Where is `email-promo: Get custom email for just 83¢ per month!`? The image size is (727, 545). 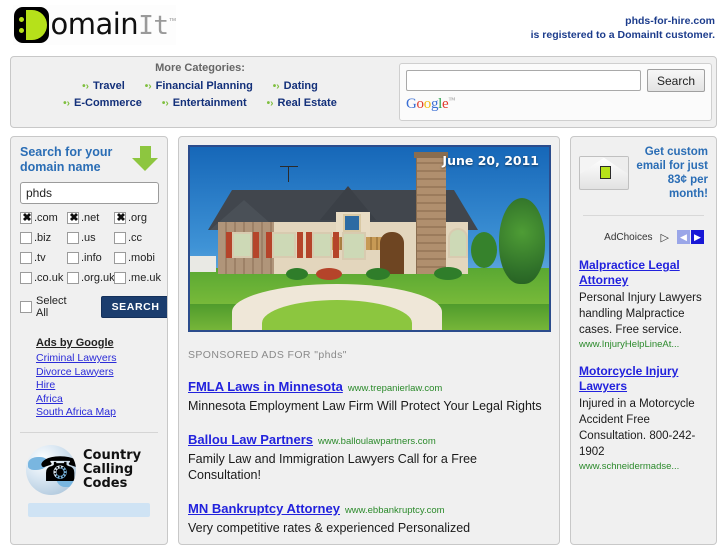 email-promo: Get custom email for just 83¢ per month! is located at coordinates (643, 173).